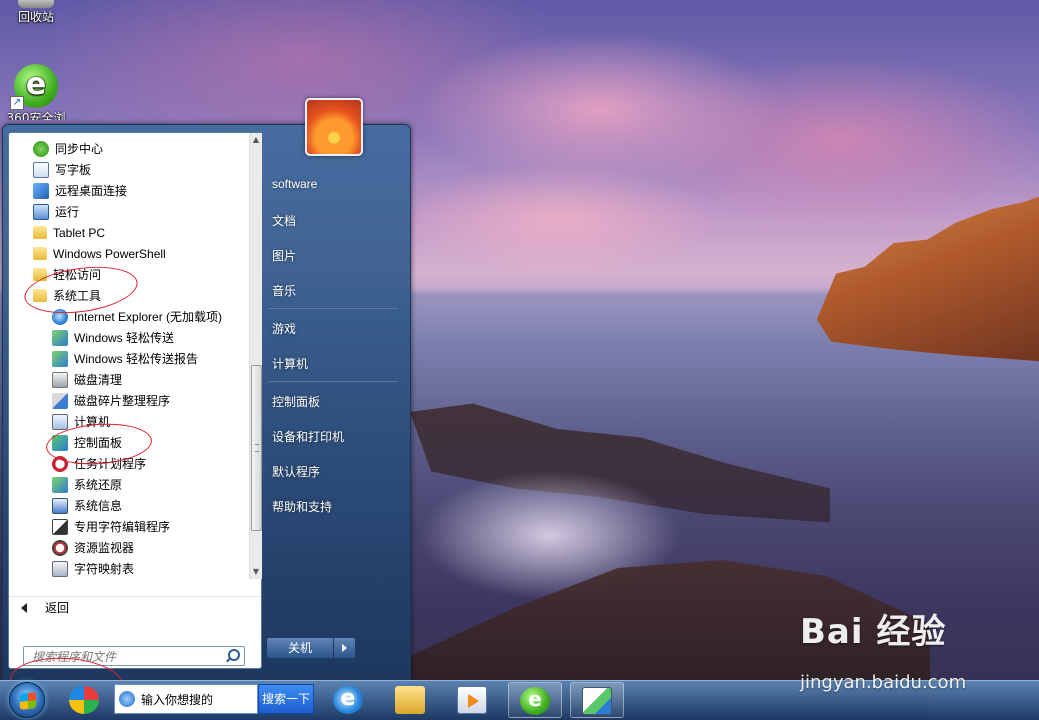 Image resolution: width=1039 pixels, height=720 pixels. What do you see at coordinates (135, 607) in the screenshot?
I see `back-button: 返回` at bounding box center [135, 607].